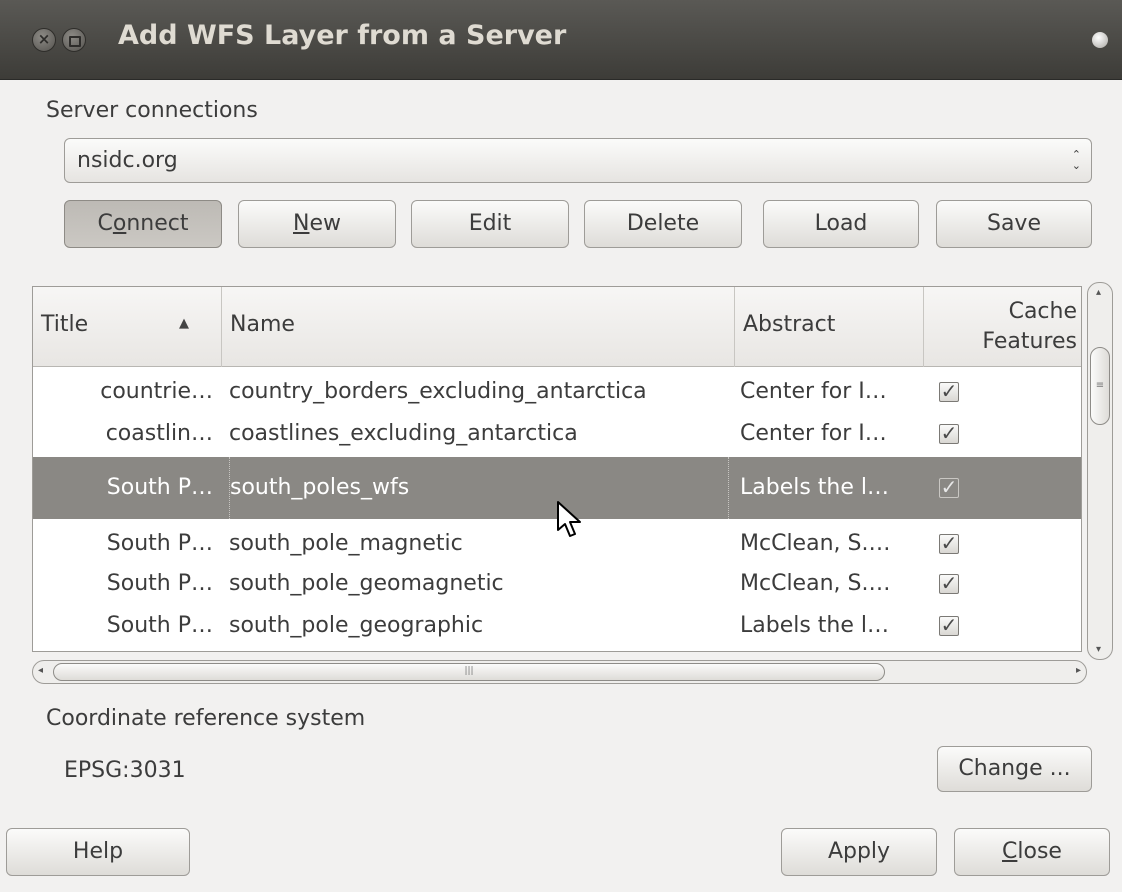 This screenshot has width=1122, height=892. Describe the element at coordinates (317, 224) in the screenshot. I see `new-button: New` at that location.